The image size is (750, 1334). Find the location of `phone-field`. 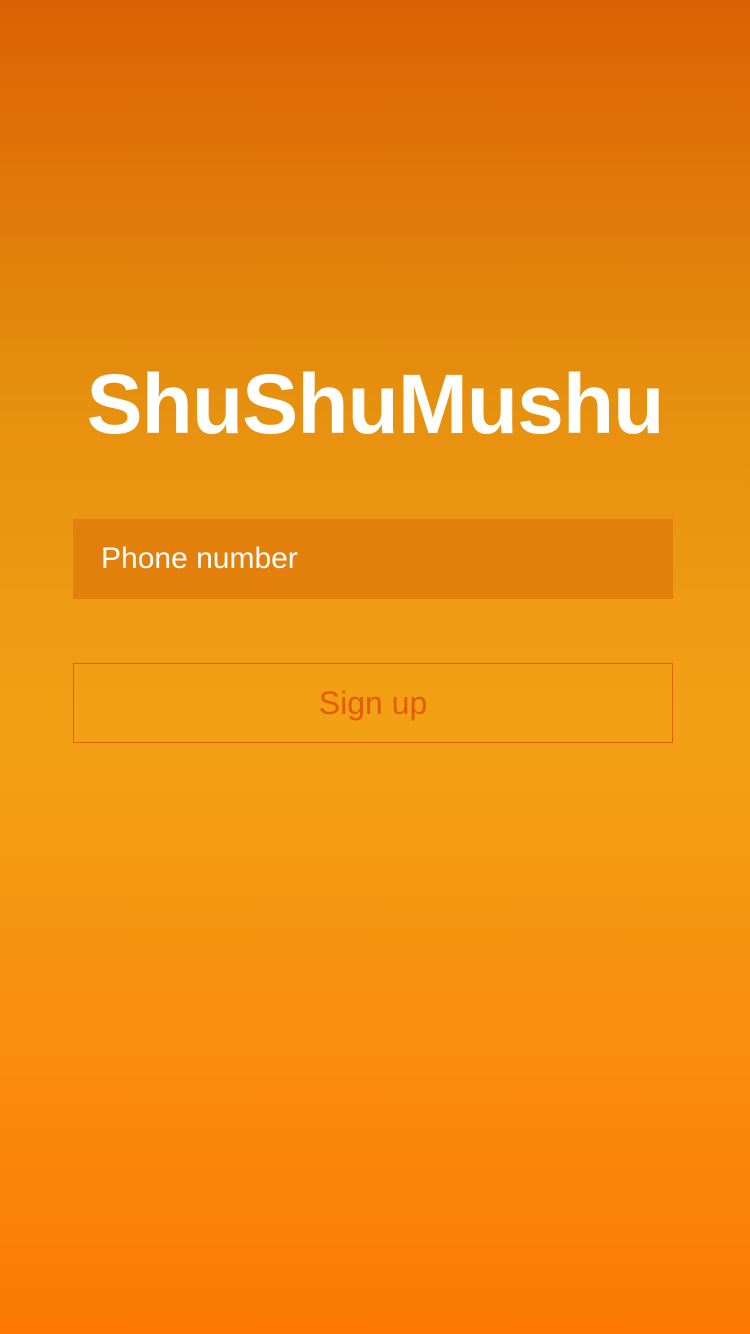

phone-field is located at coordinates (373, 559).